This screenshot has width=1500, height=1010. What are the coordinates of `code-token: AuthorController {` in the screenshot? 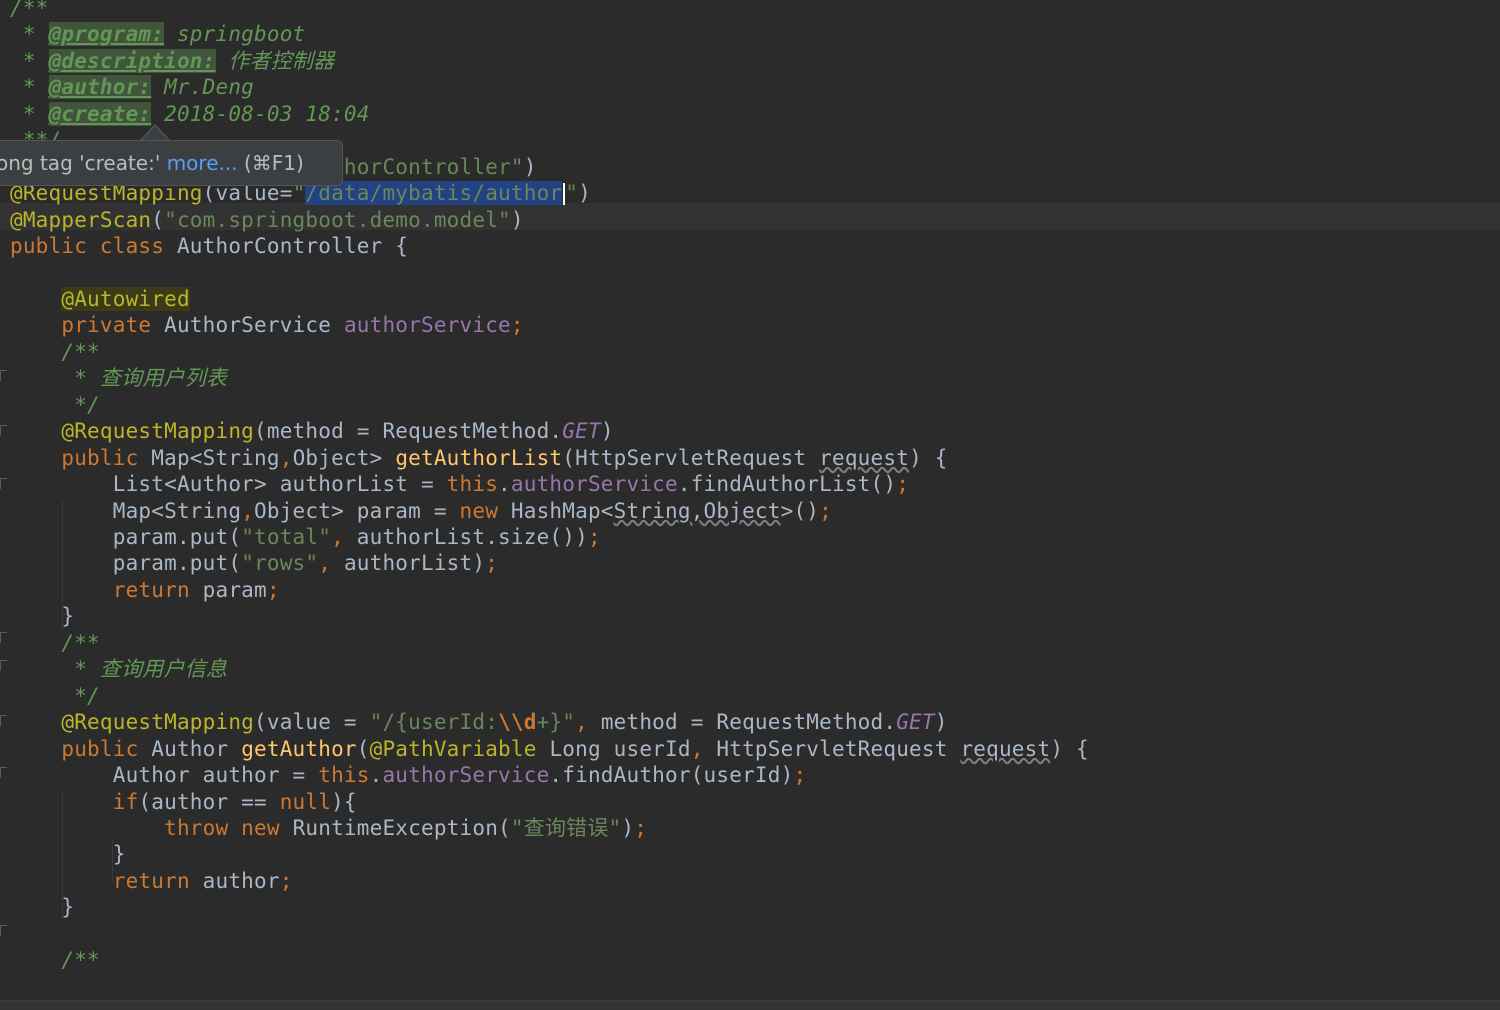 It's located at (292, 246).